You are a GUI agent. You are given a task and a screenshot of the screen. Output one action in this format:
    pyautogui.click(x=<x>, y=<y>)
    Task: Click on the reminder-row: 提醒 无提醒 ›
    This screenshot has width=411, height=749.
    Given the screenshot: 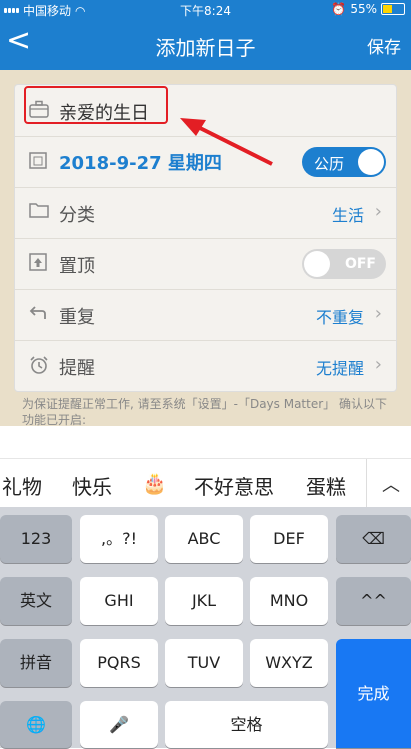 What is the action you would take?
    pyautogui.click(x=205, y=365)
    